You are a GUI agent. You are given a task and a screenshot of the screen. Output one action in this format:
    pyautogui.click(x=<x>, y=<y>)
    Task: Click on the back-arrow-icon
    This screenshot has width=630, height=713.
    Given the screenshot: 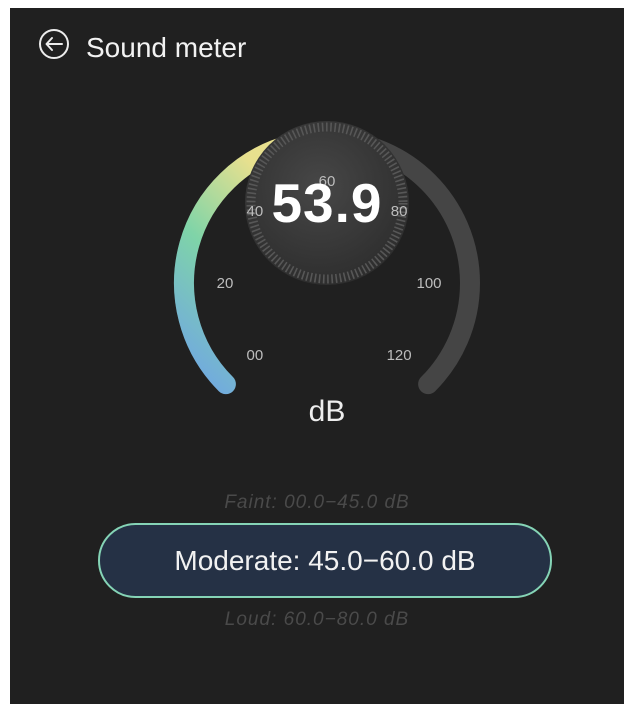 What is the action you would take?
    pyautogui.click(x=54, y=44)
    